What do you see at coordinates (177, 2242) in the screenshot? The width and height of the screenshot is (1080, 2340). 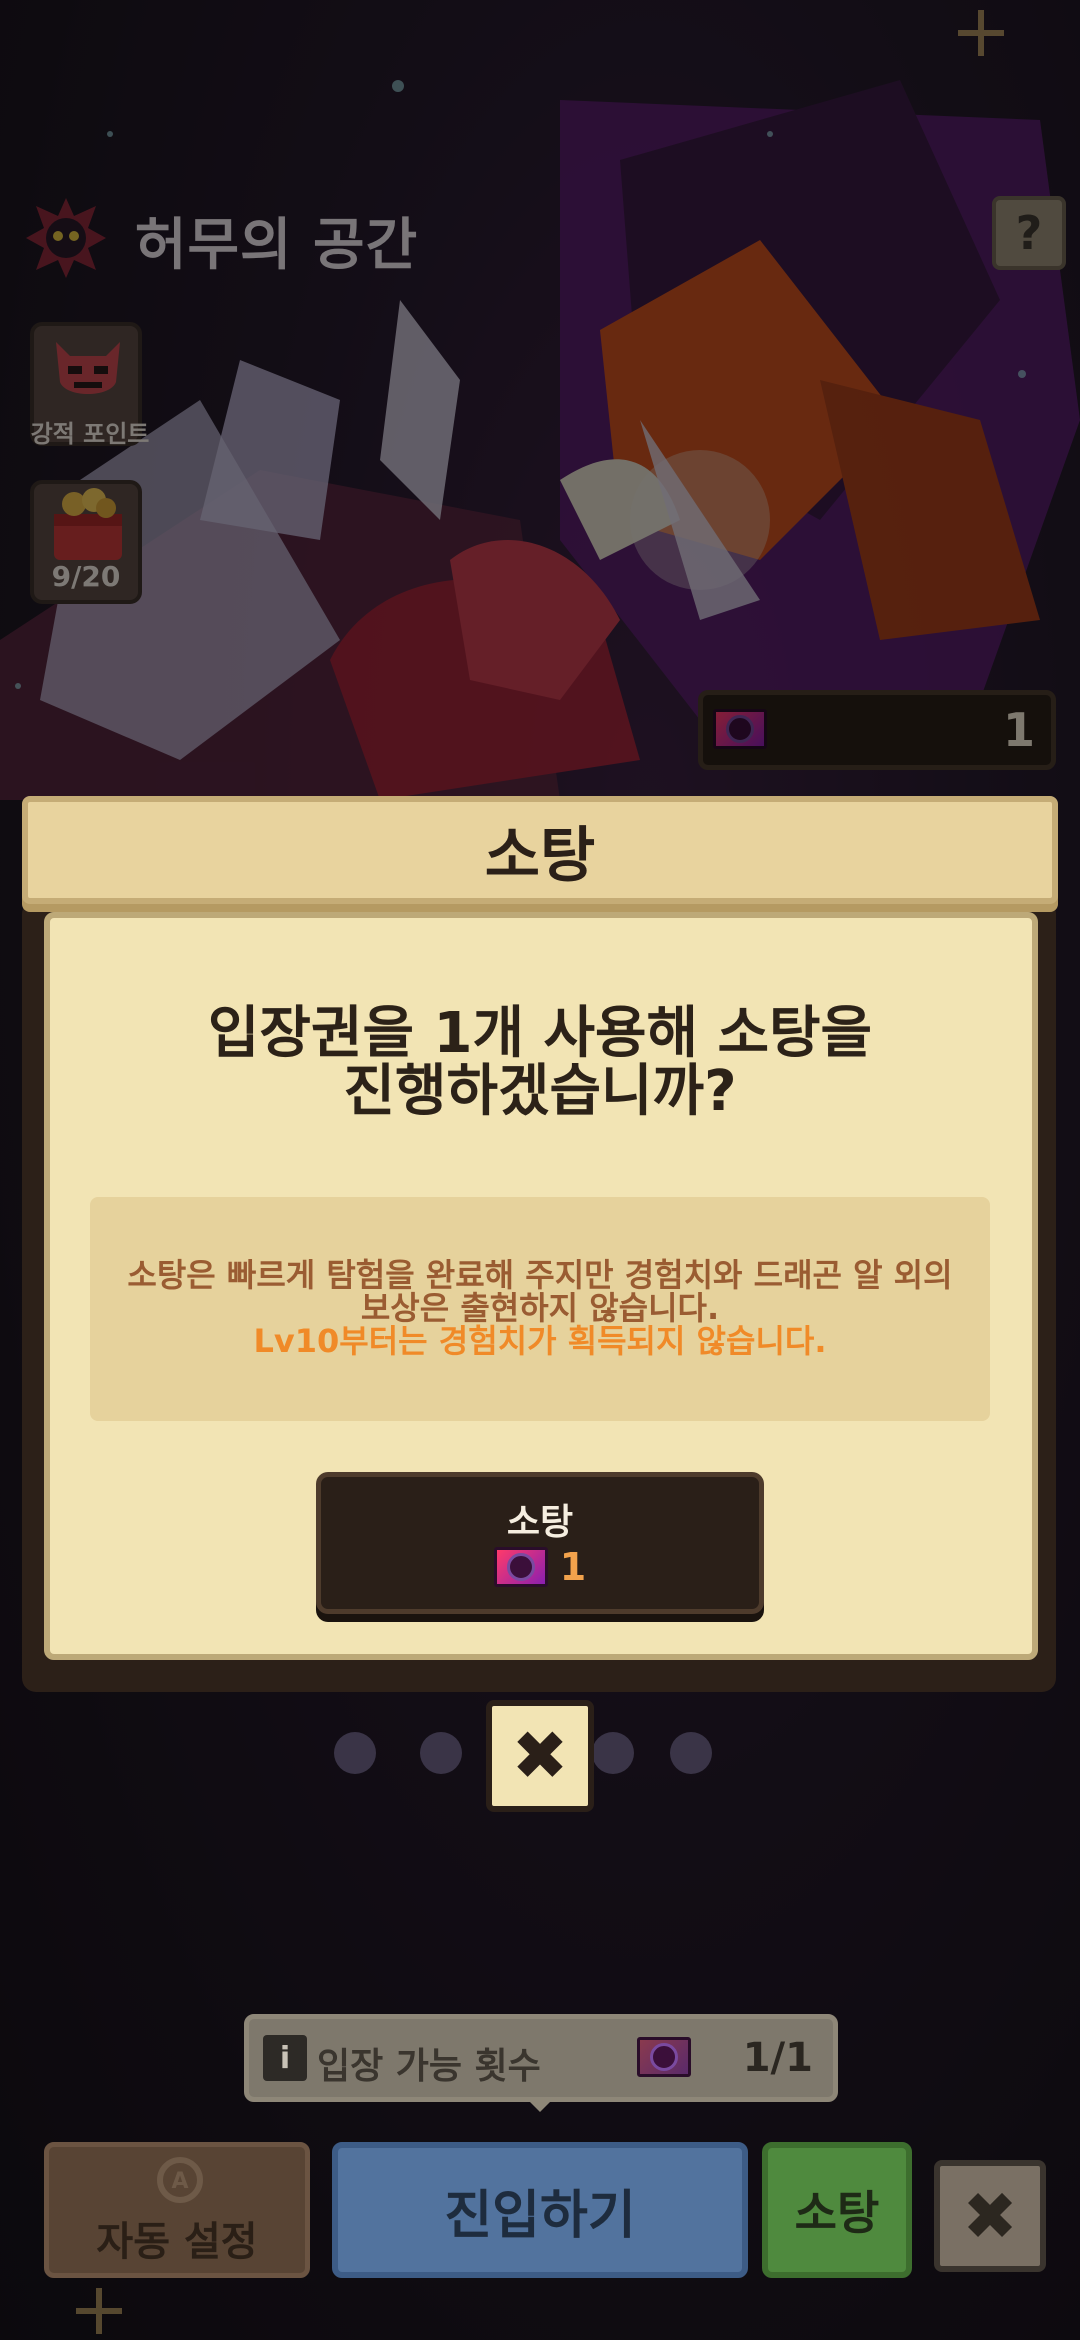 I see `auto-setting-label: 자동 설정` at bounding box center [177, 2242].